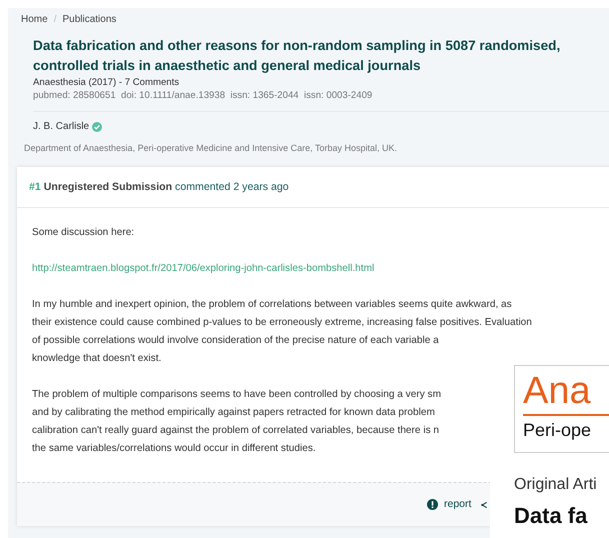  What do you see at coordinates (282, 323) in the screenshot?
I see `comment-text-line: their existence could cause combined p-values to be erroneously extreme, increasing false positives. Evaluation` at bounding box center [282, 323].